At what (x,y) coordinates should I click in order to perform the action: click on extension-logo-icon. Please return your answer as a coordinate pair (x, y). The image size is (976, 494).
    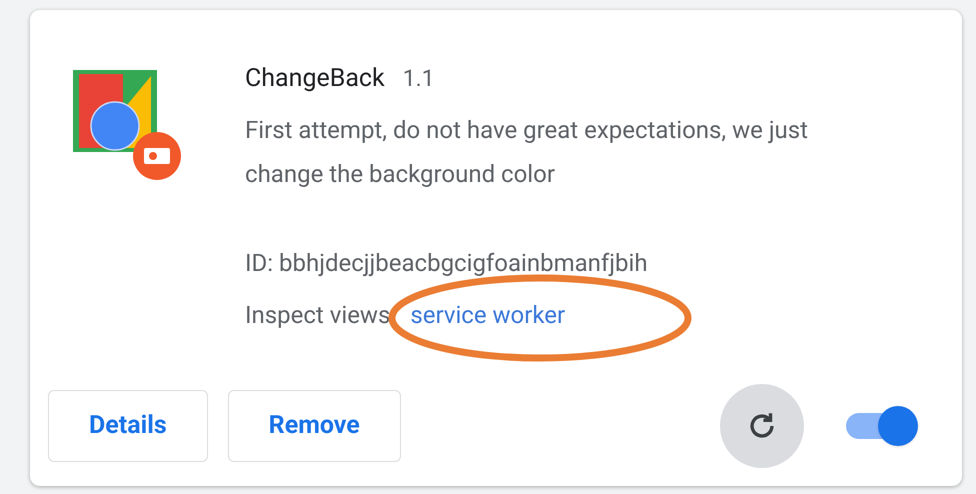
    Looking at the image, I should click on (127, 125).